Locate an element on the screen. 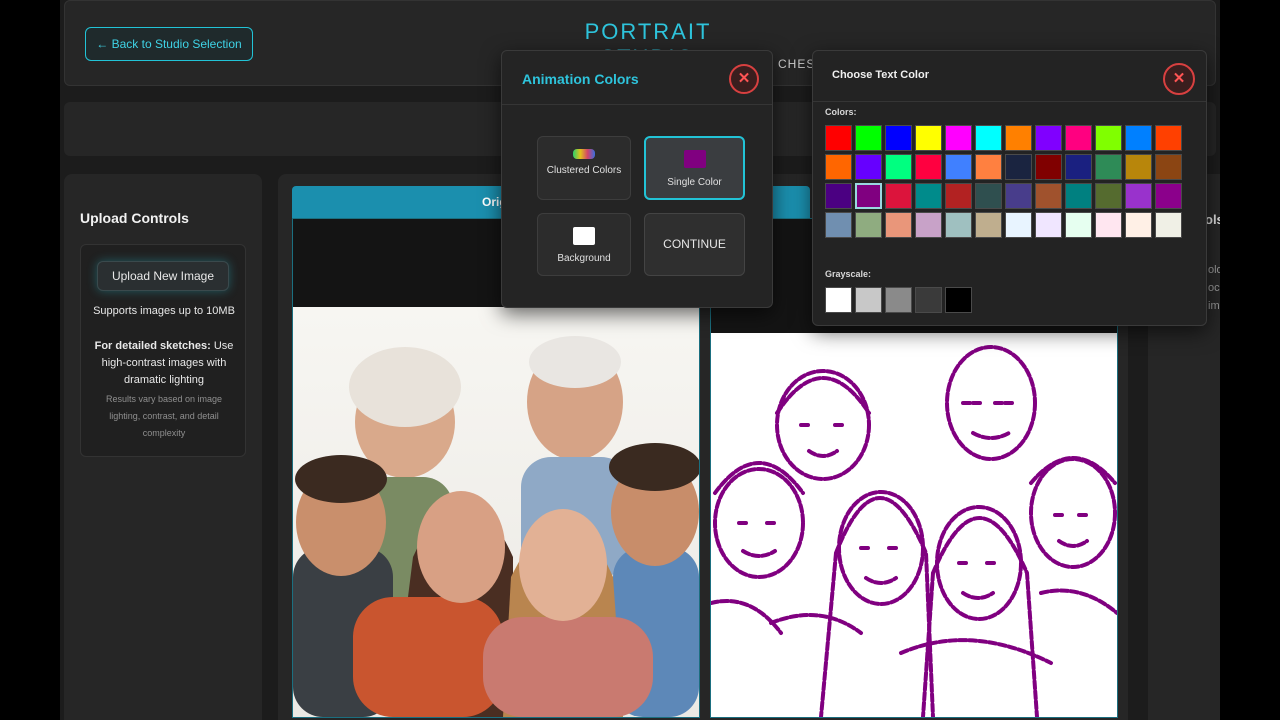 Image resolution: width=1280 pixels, height=720 pixels. choose-text-color-dialog: Choose Text Color ✕ Colors: Grayscale: is located at coordinates (1009, 188).